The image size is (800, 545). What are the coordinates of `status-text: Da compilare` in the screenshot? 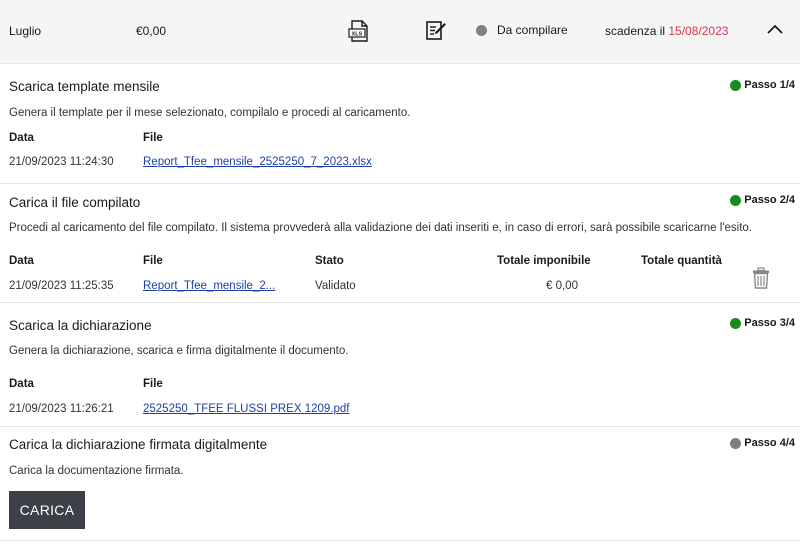 It's located at (532, 30).